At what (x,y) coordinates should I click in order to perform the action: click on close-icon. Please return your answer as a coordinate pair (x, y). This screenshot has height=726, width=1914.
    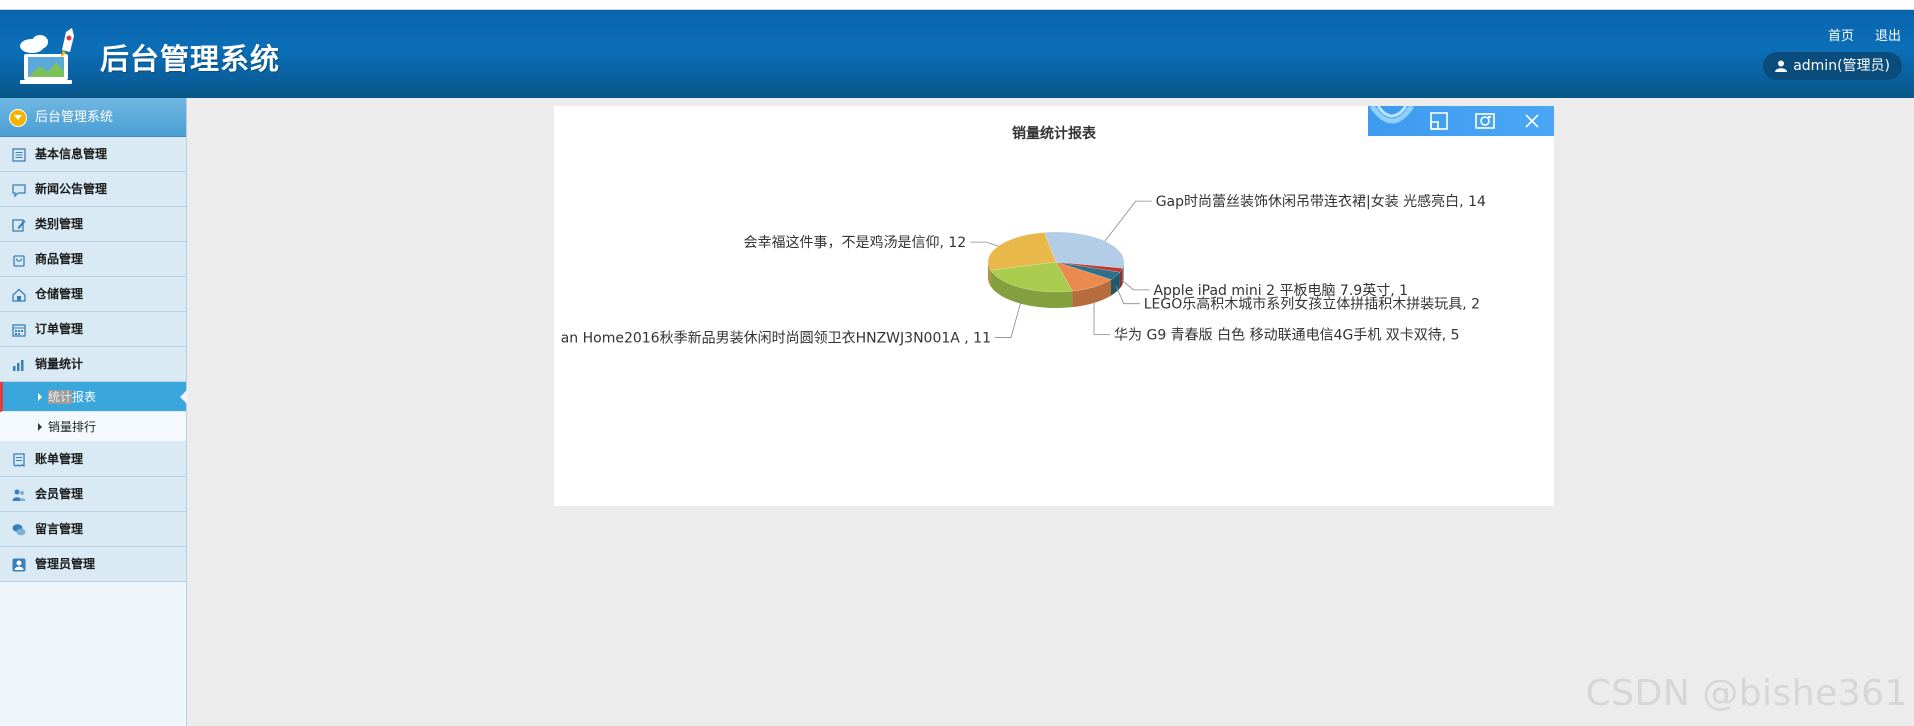
    Looking at the image, I should click on (1532, 121).